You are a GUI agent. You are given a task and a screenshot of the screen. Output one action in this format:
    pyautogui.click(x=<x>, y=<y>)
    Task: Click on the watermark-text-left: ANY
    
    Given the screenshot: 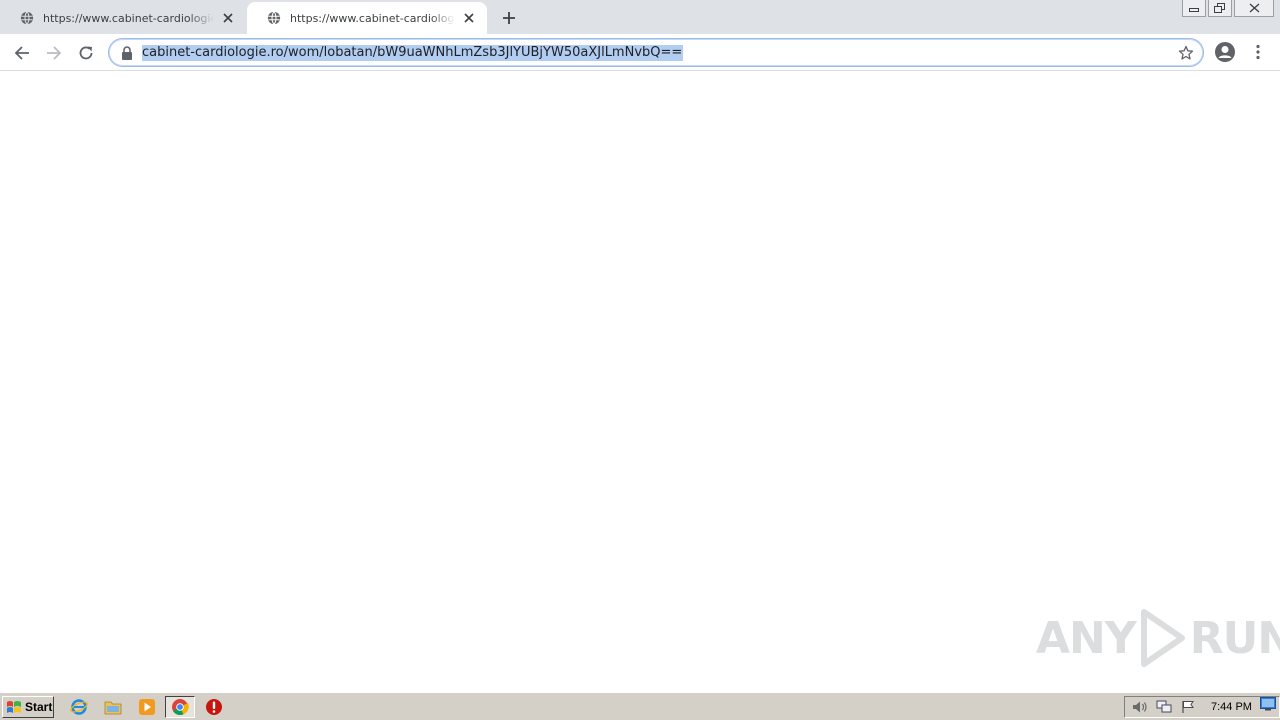 What is the action you would take?
    pyautogui.click(x=1086, y=638)
    